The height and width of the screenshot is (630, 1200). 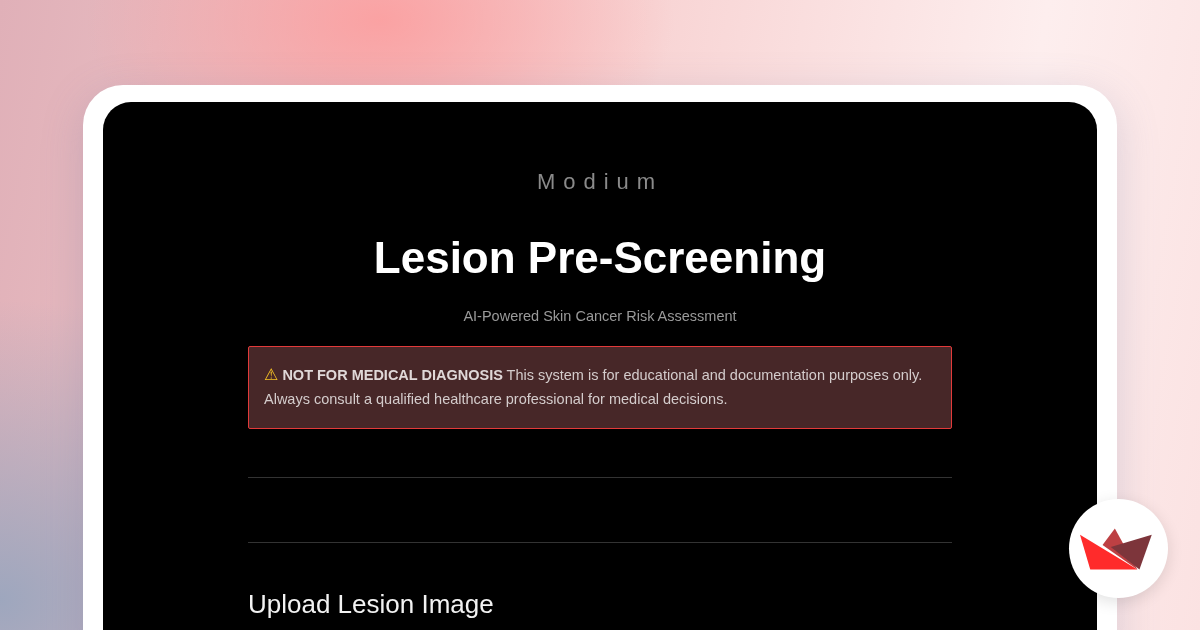 What do you see at coordinates (600, 316) in the screenshot?
I see `page-subtitle: AI-Powered Skin Cancer Risk Assessment` at bounding box center [600, 316].